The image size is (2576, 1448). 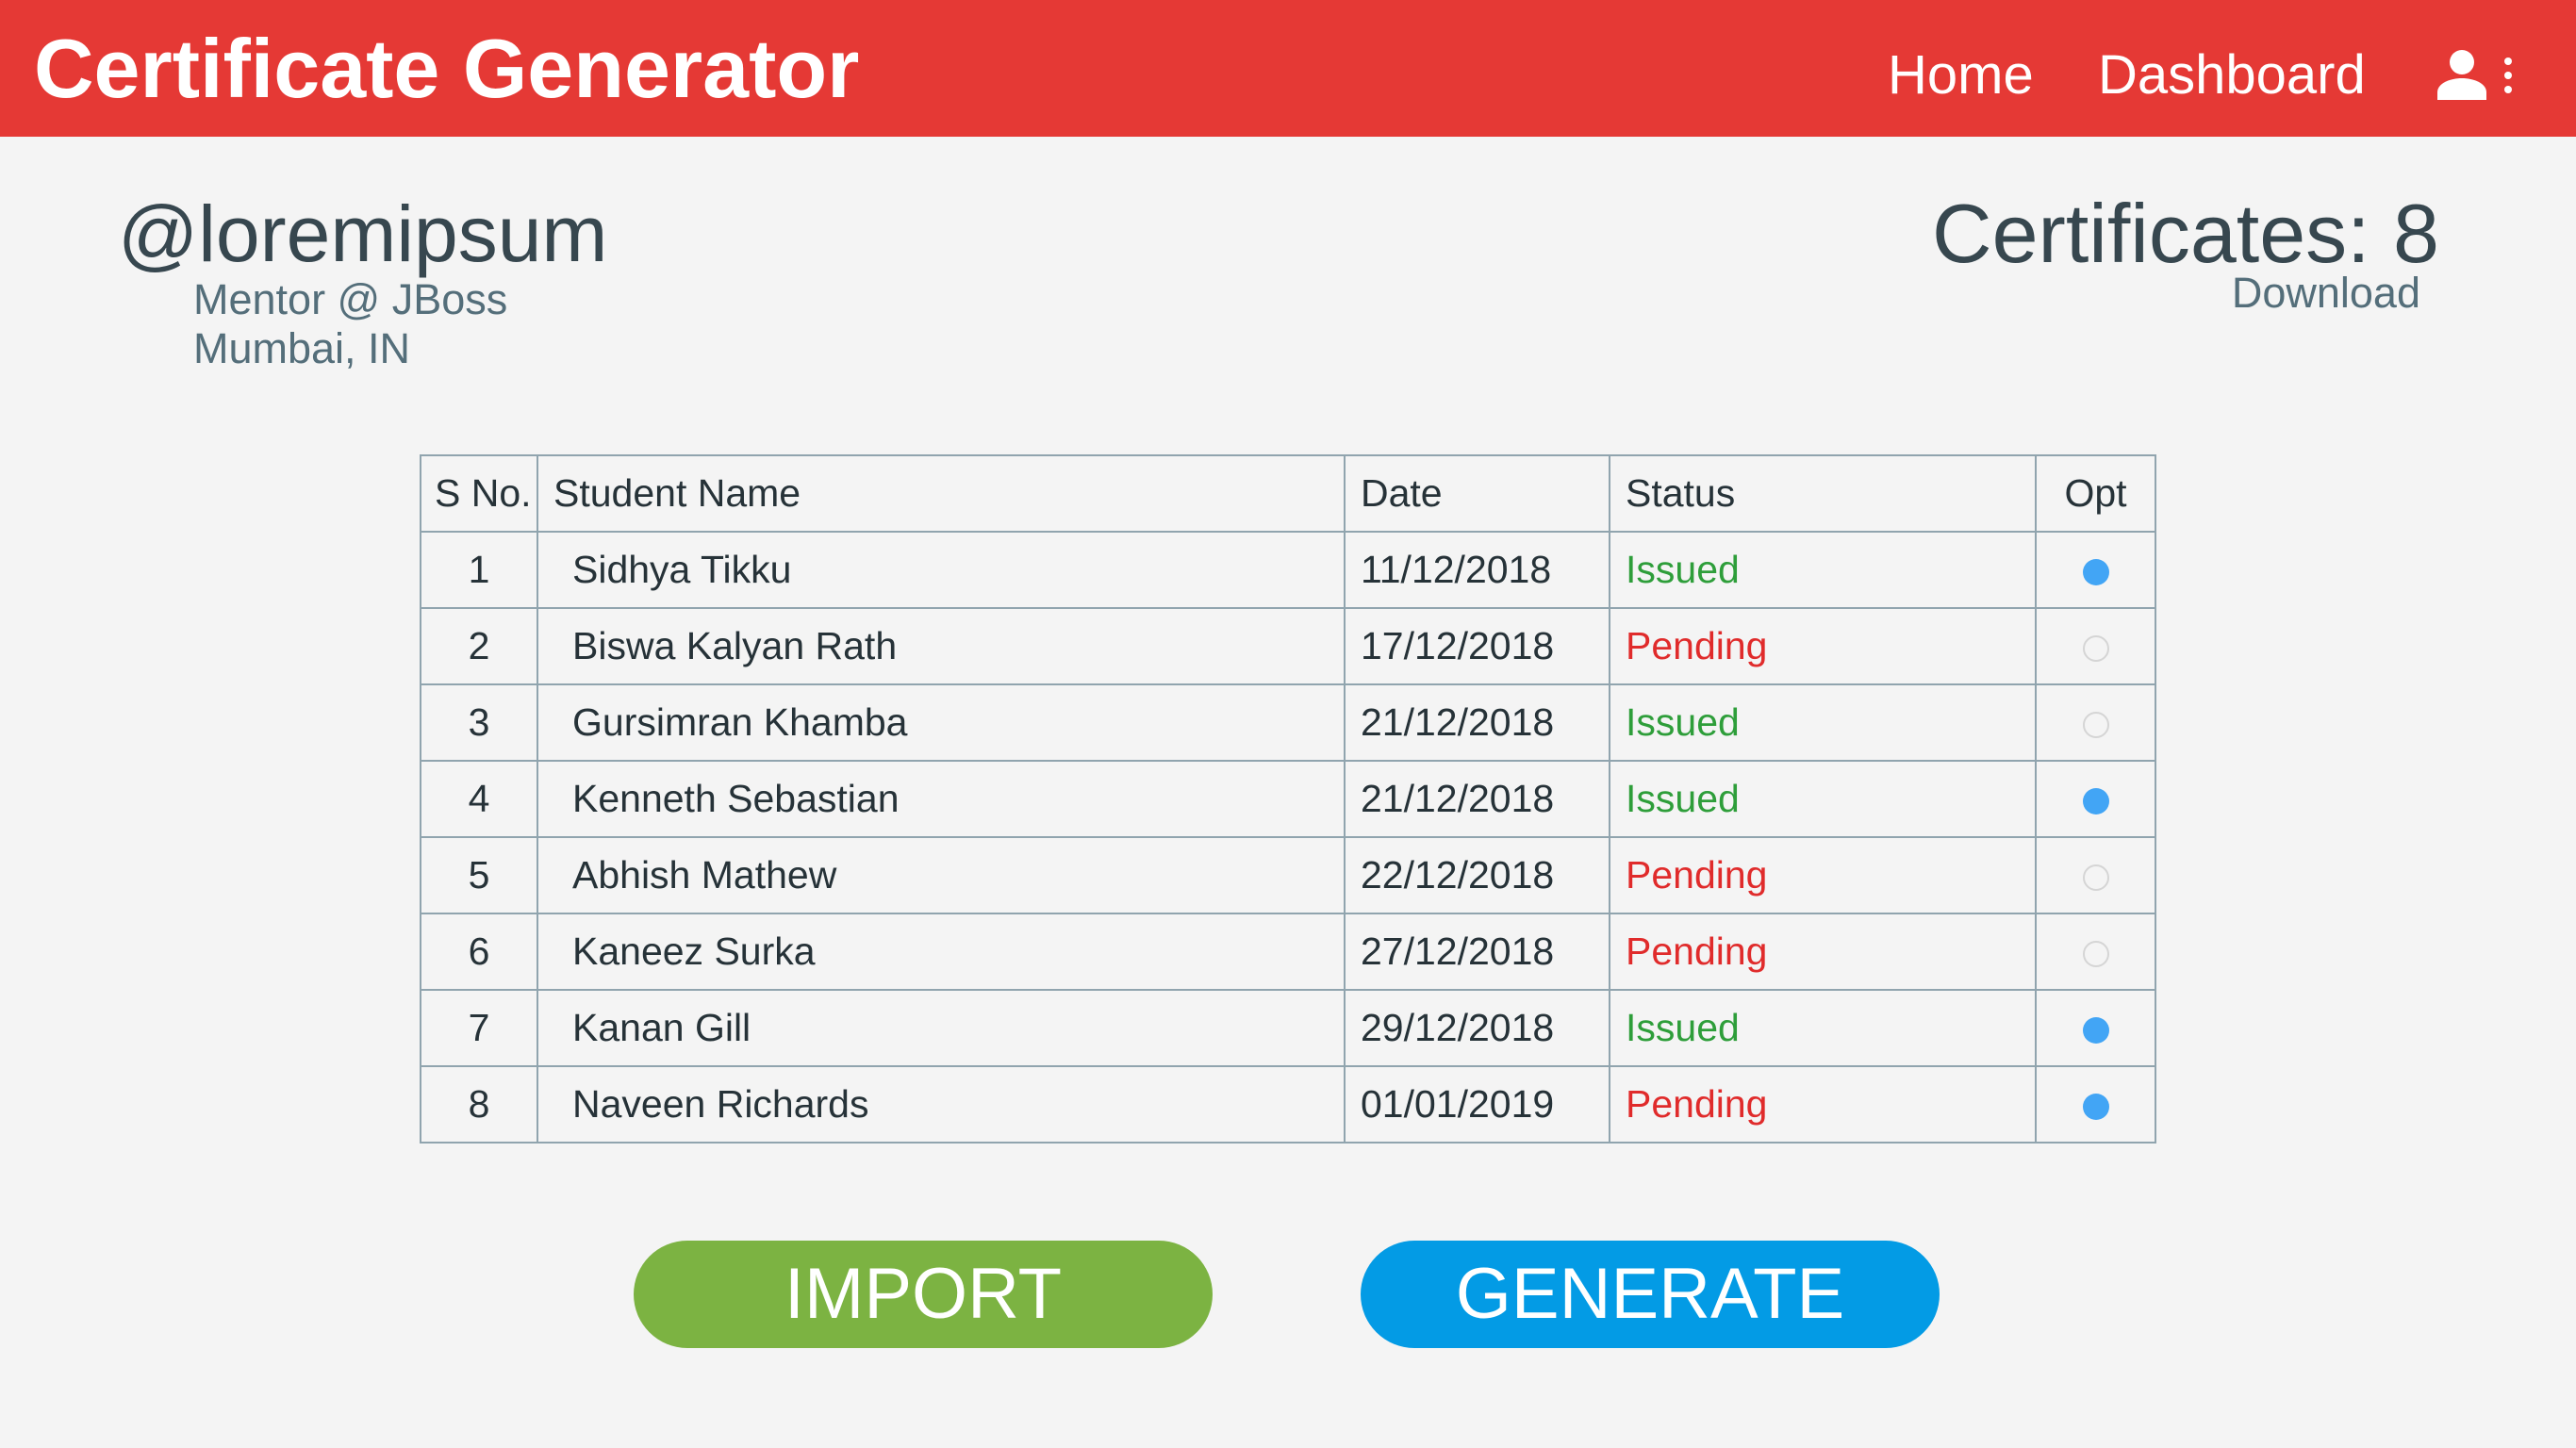 I want to click on table-row: 4 Kenneth Sebastian 21/12/2018 Issued, so click(x=1288, y=799).